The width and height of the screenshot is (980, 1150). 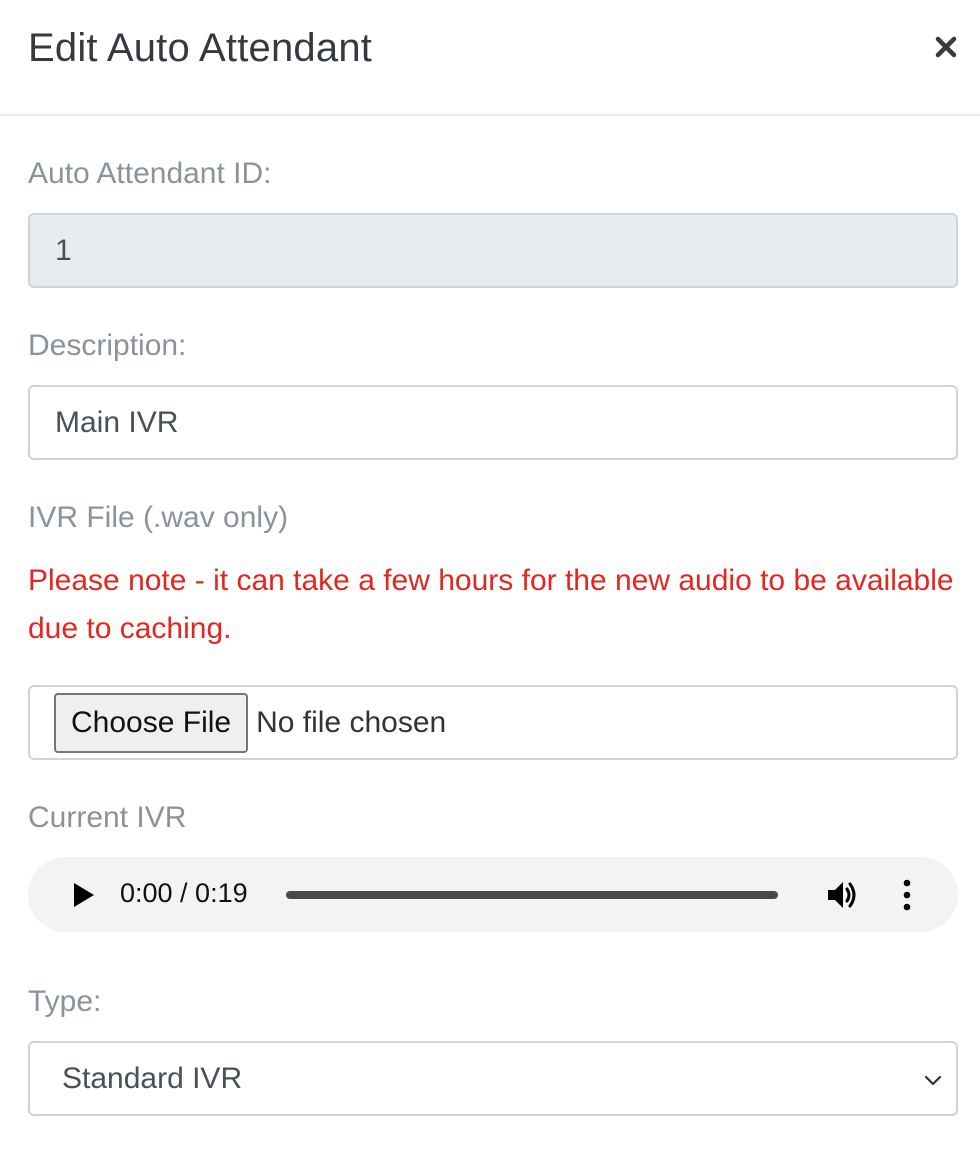 I want to click on description-input: Main IVR, so click(x=493, y=422).